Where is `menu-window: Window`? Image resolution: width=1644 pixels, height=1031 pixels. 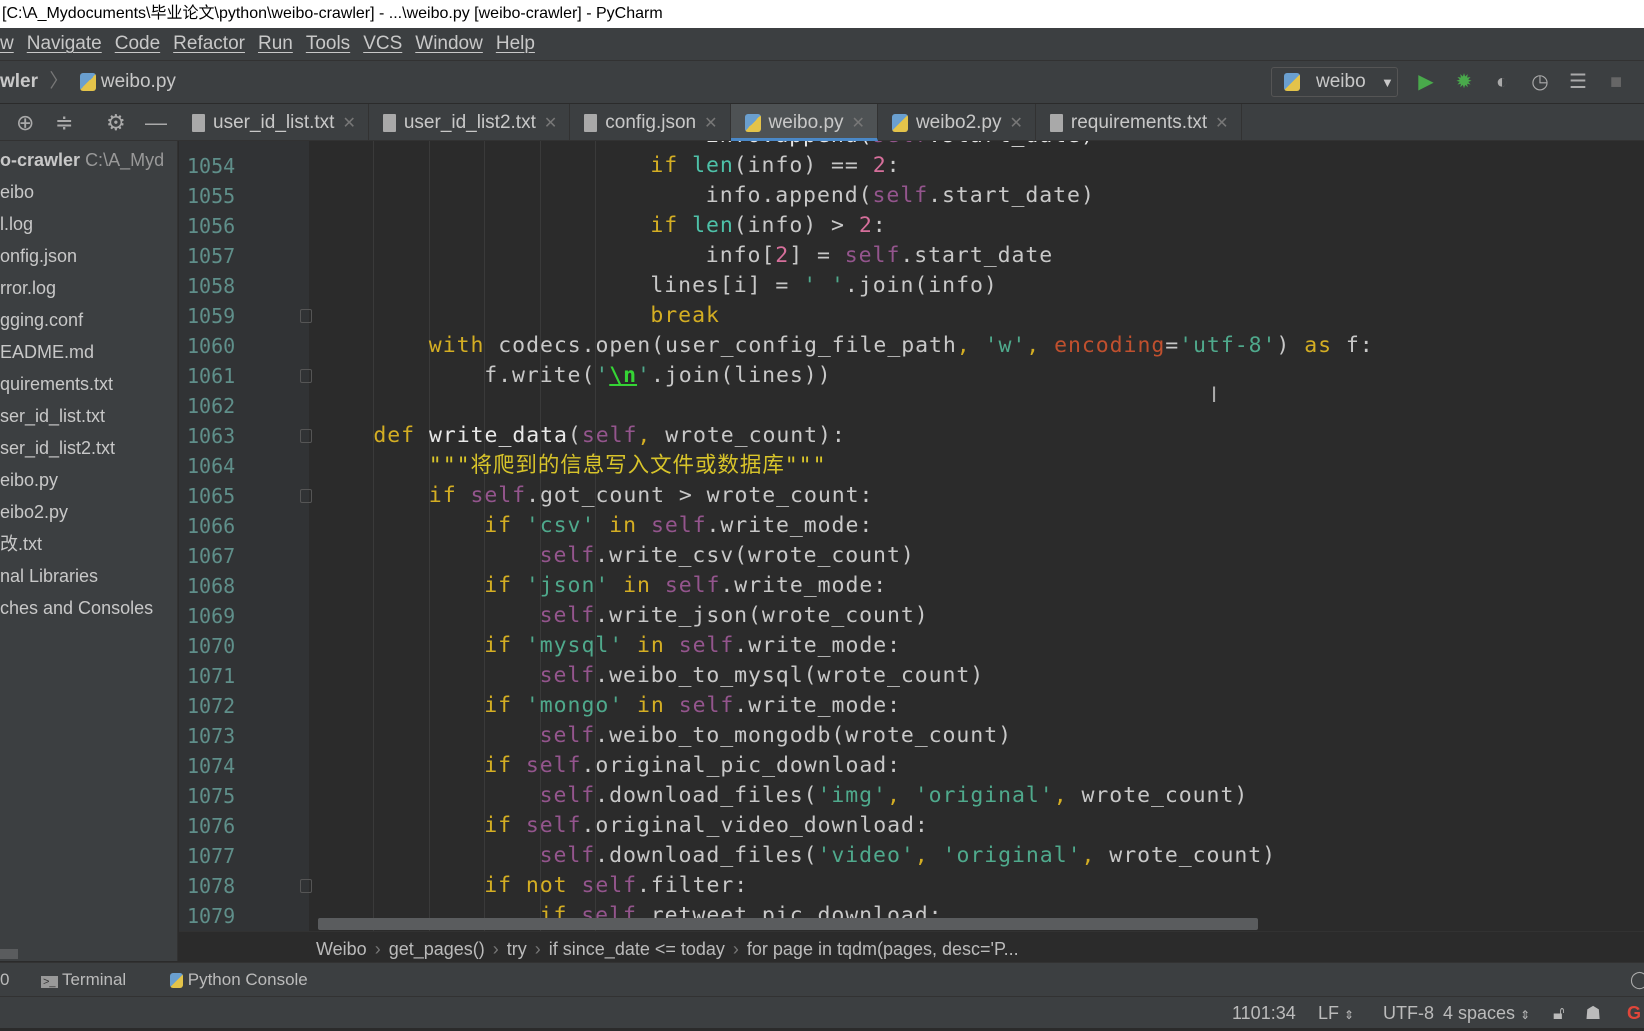
menu-window: Window is located at coordinates (449, 43).